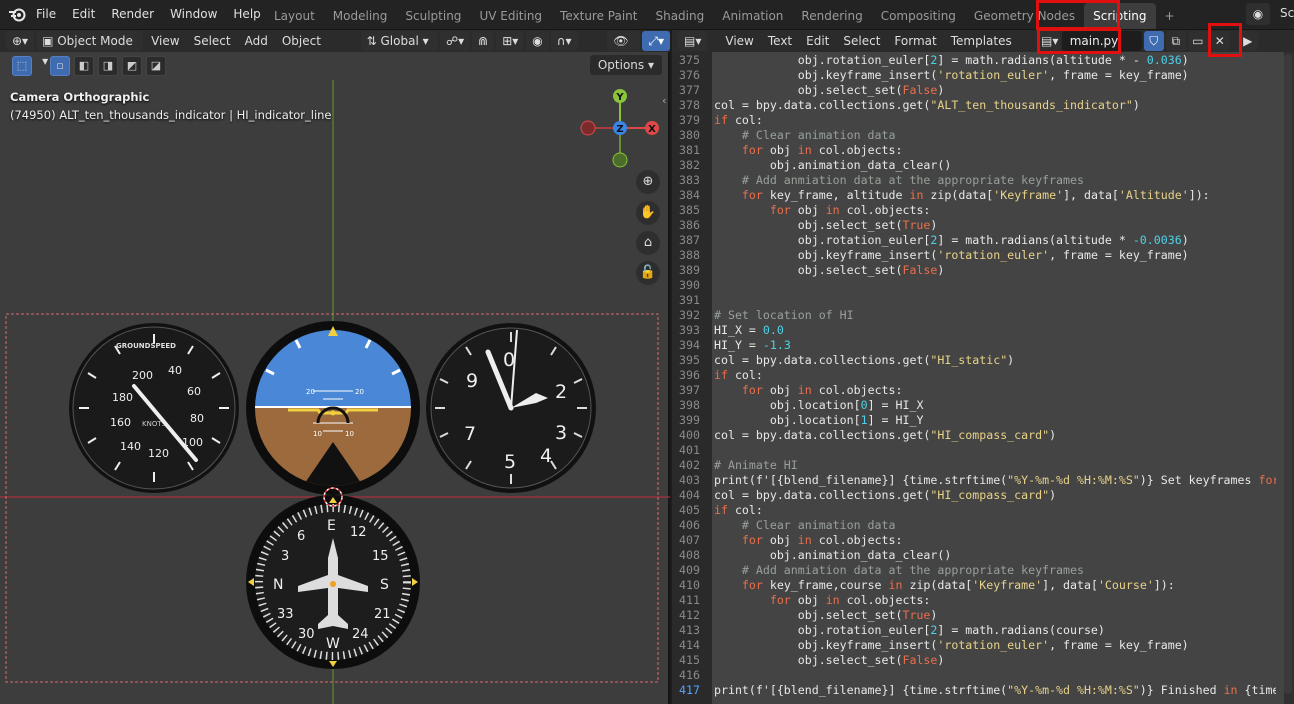 This screenshot has height=704, width=1294. I want to click on code-line: 398 obj.location[0] = HI_X, so click(974, 405).